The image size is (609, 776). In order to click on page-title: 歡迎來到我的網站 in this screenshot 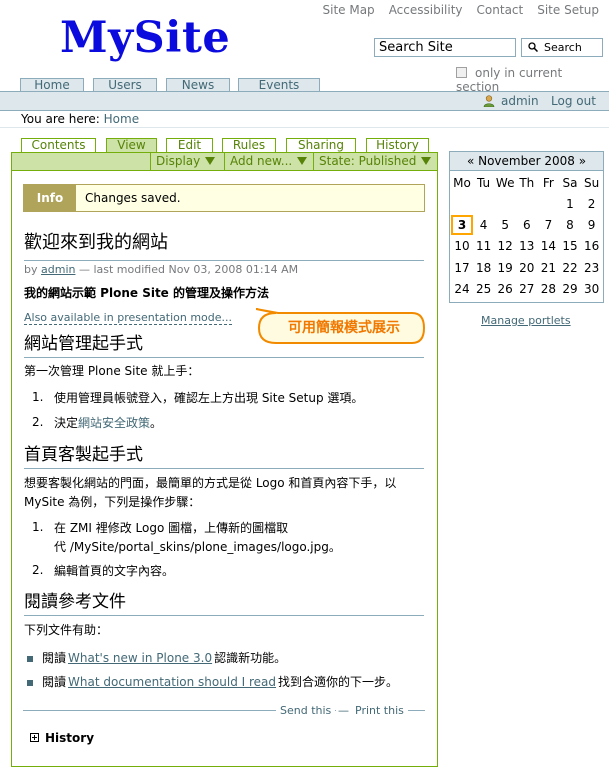, I will do `click(224, 245)`.